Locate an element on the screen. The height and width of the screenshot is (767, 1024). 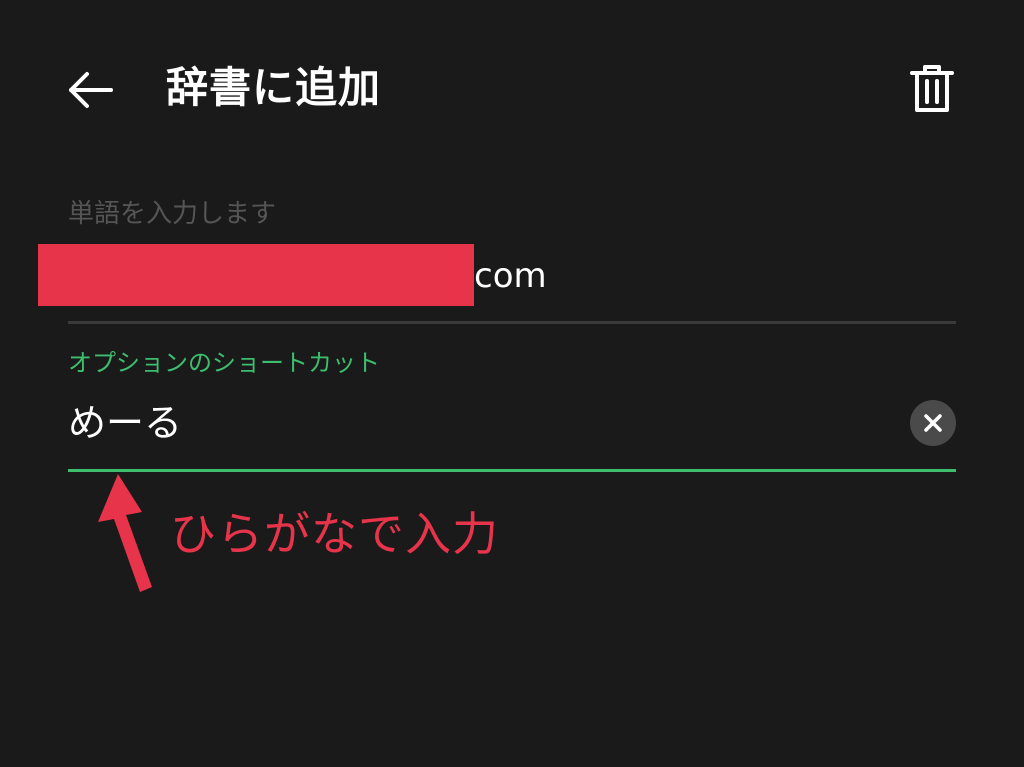
clear-shortcut-button is located at coordinates (933, 423).